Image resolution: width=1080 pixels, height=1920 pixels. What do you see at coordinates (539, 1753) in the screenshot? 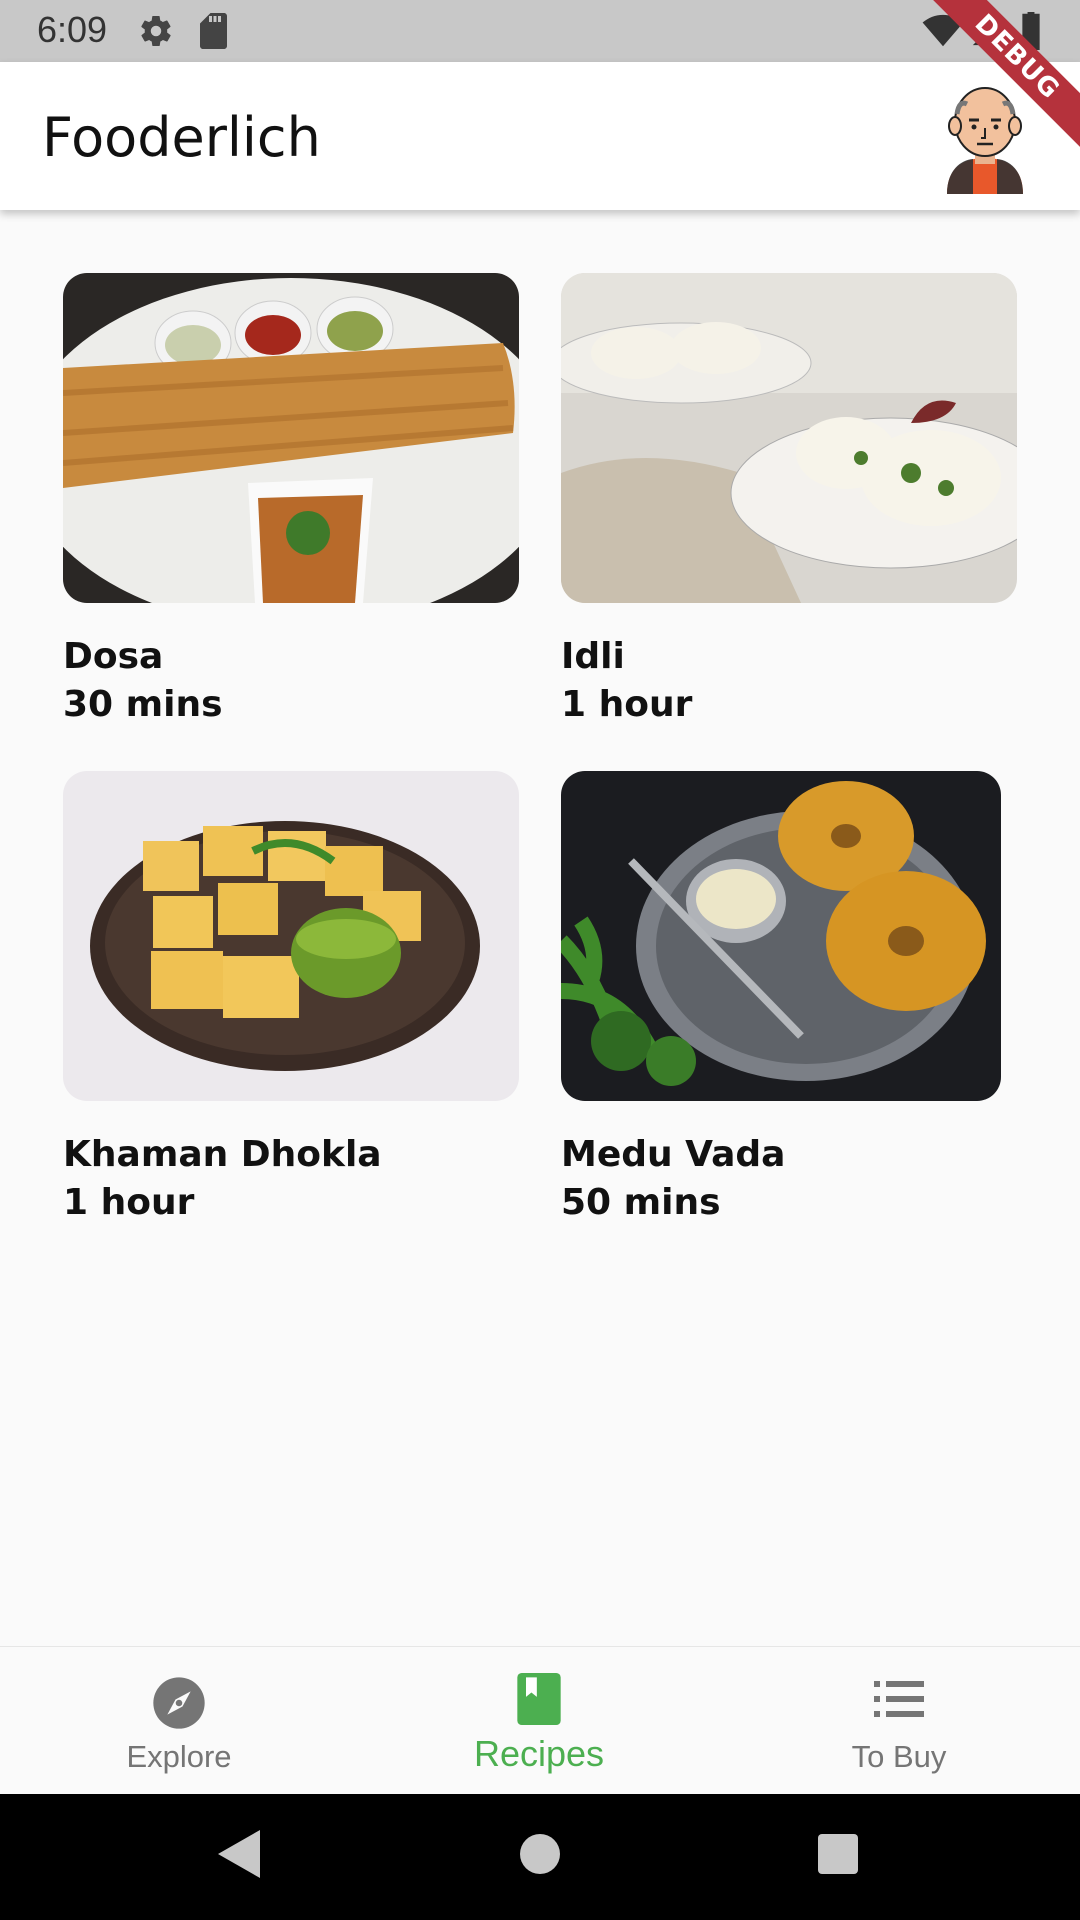
I see `nav-label: Recipes` at bounding box center [539, 1753].